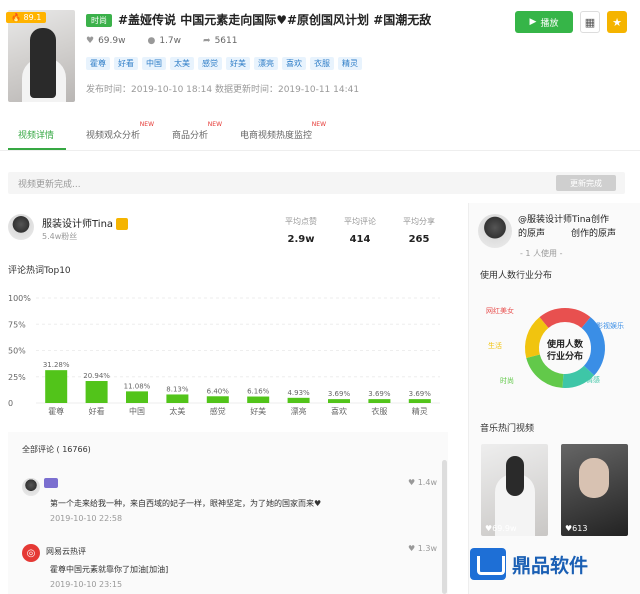 The image size is (640, 594). Describe the element at coordinates (120, 131) in the screenshot. I see `tab-audience-analysis: 视频观众分析 NEW` at that location.